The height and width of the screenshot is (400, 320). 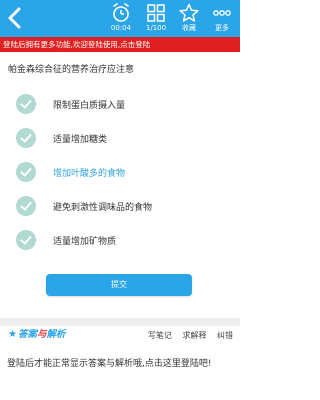 I want to click on option-label: 适量增加矿物质, so click(x=85, y=242).